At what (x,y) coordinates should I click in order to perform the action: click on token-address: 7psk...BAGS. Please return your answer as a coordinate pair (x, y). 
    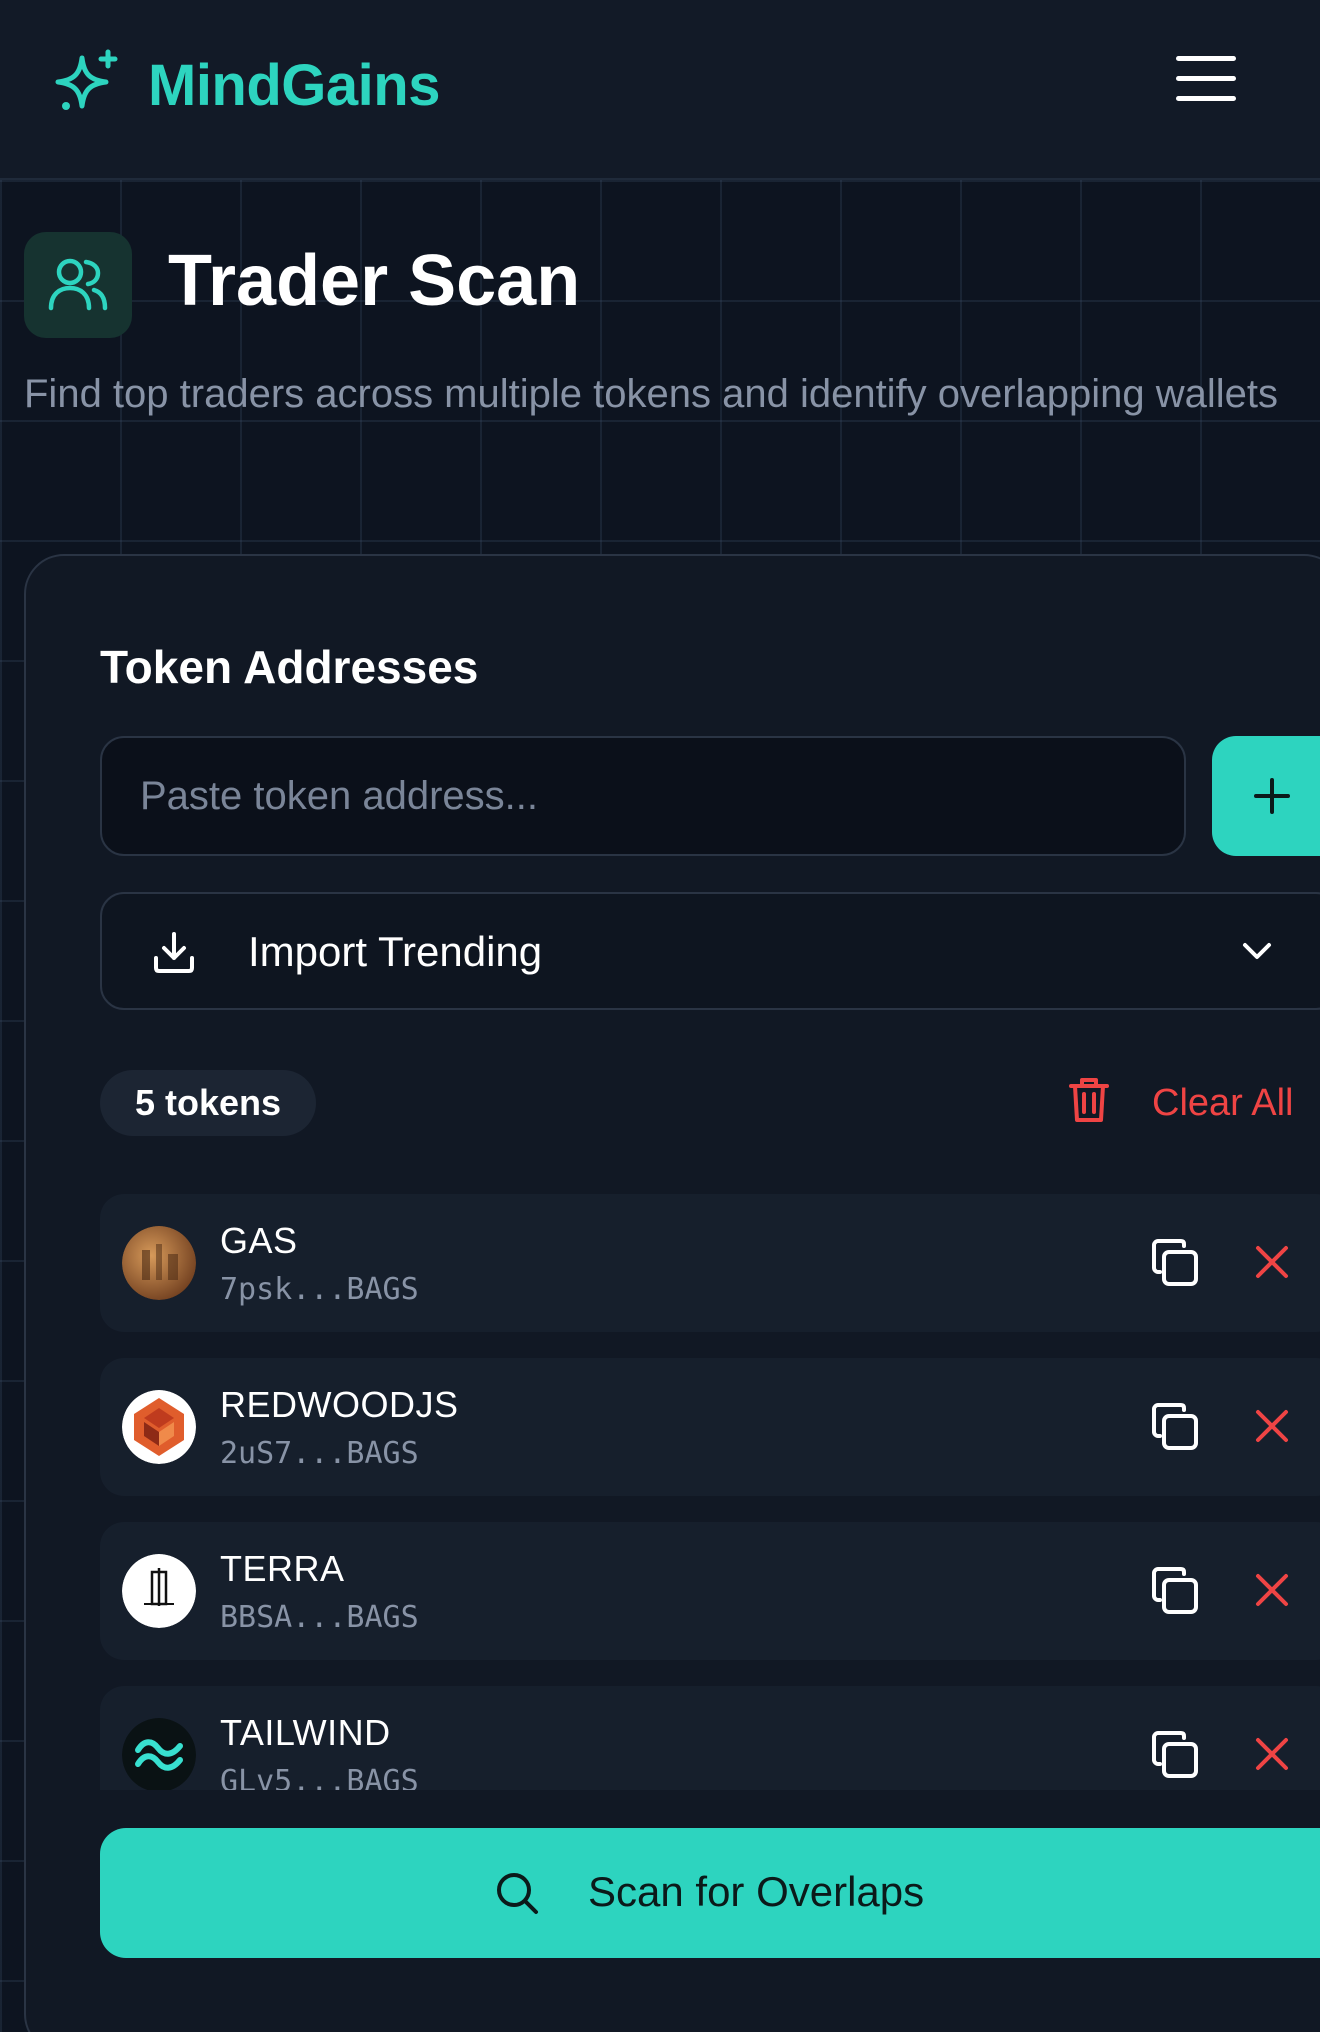
    Looking at the image, I should click on (319, 1289).